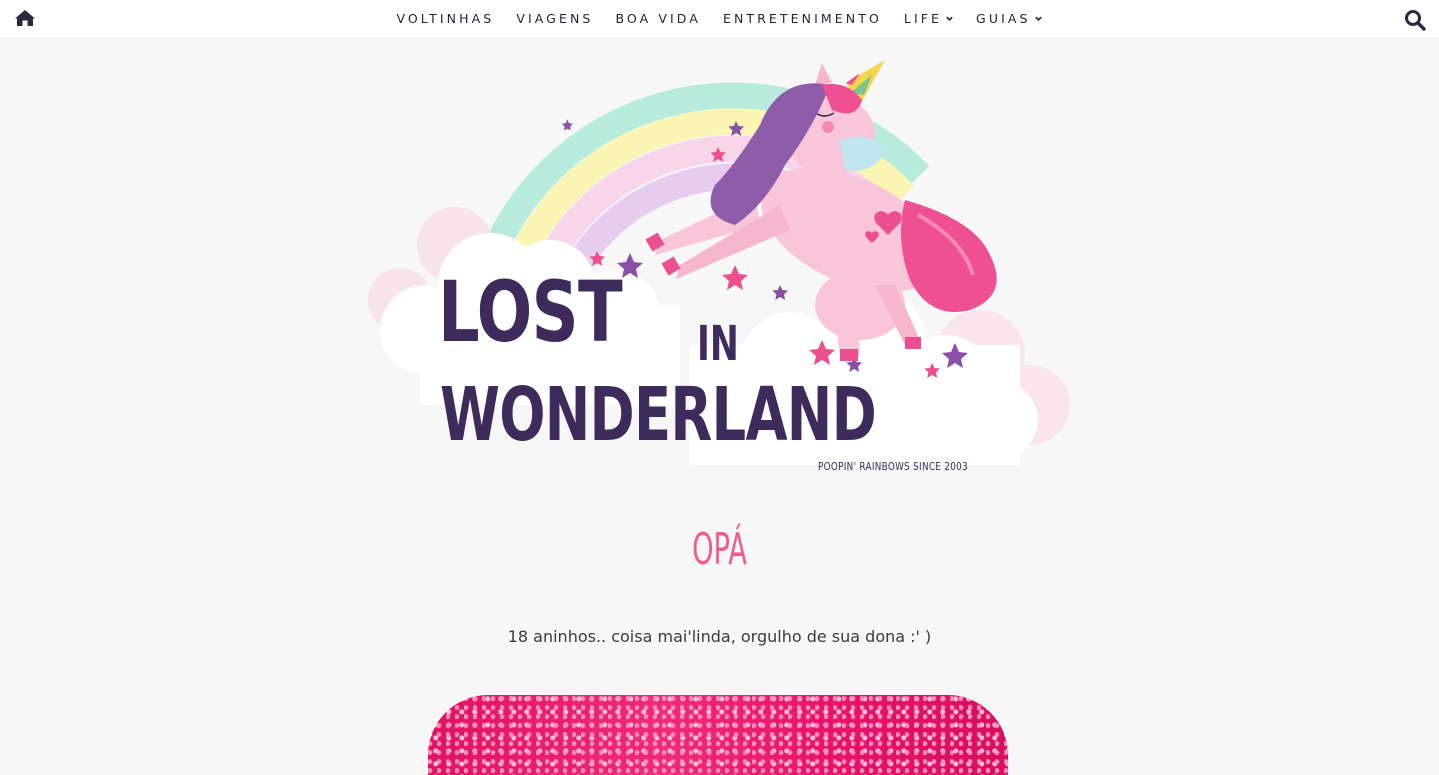 This screenshot has width=1439, height=775. What do you see at coordinates (658, 415) in the screenshot?
I see `logo-word-wonderland: WONDERLAND` at bounding box center [658, 415].